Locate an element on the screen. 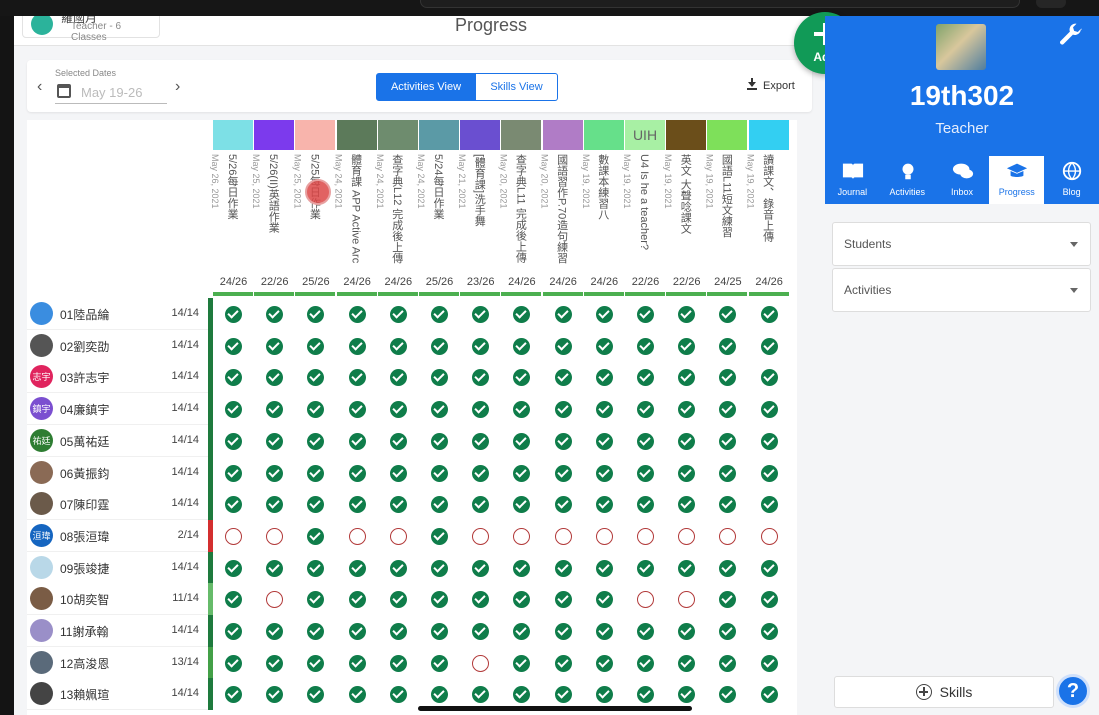 The height and width of the screenshot is (715, 1099). nav-inbox: Inbox is located at coordinates (962, 180).